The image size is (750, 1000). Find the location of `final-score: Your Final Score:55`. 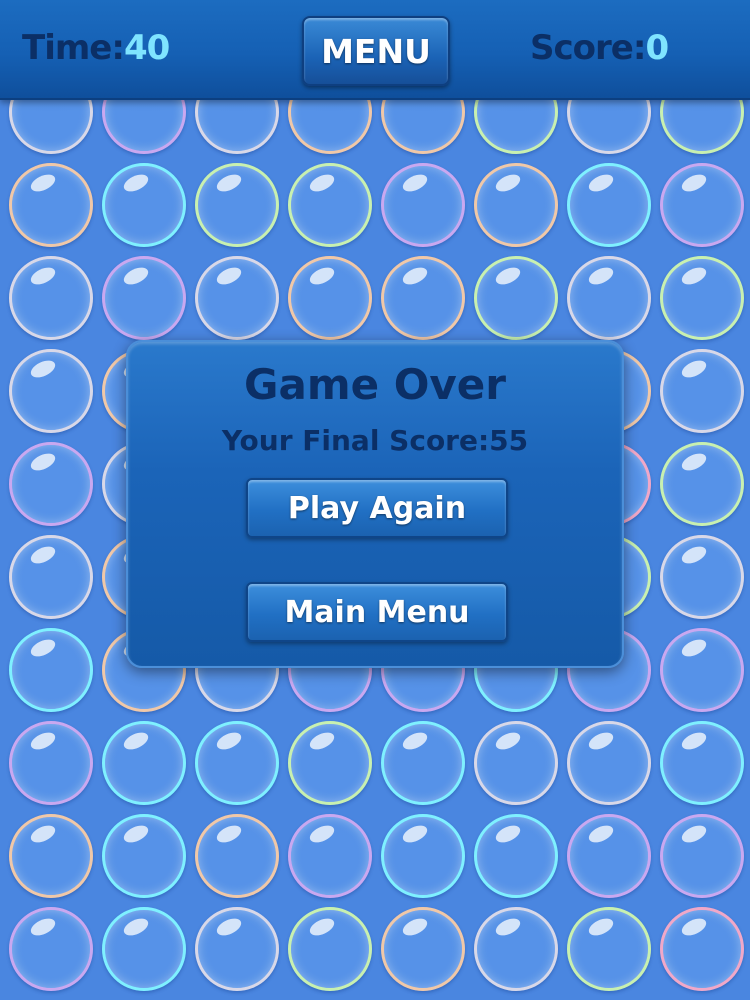

final-score: Your Final Score:55 is located at coordinates (375, 440).